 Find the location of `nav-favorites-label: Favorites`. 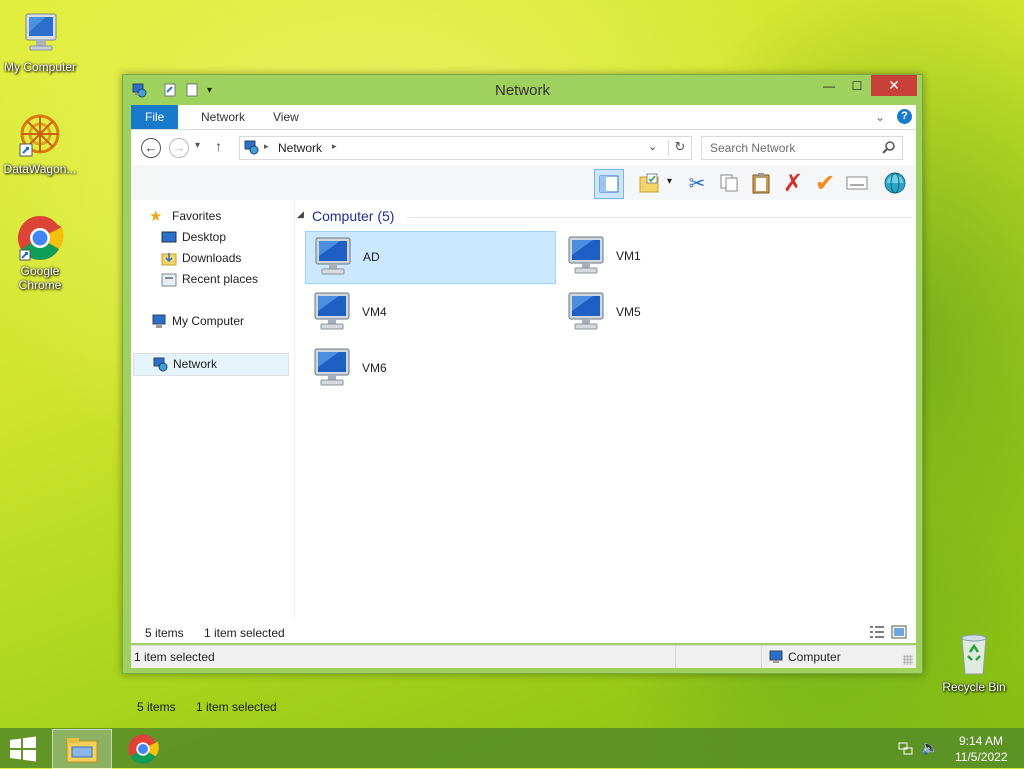

nav-favorites-label: Favorites is located at coordinates (197, 216).